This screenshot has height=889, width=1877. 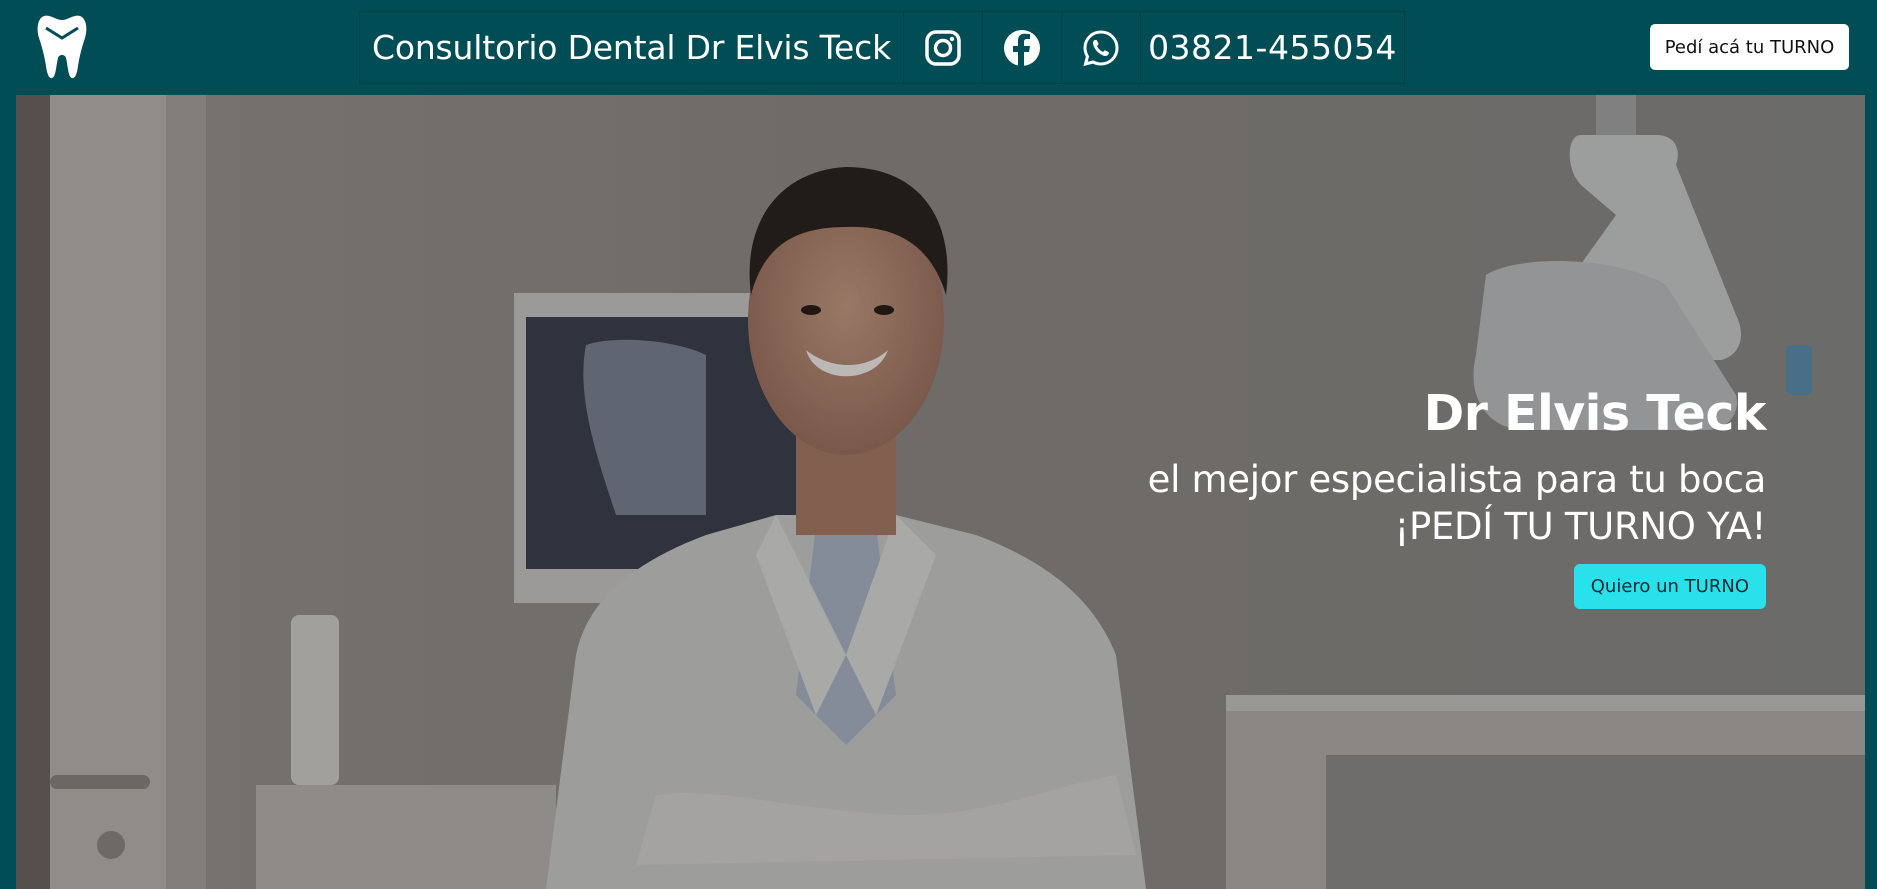 I want to click on hero-subtitle: el mejor especialista para tu boca, so click(x=1457, y=479).